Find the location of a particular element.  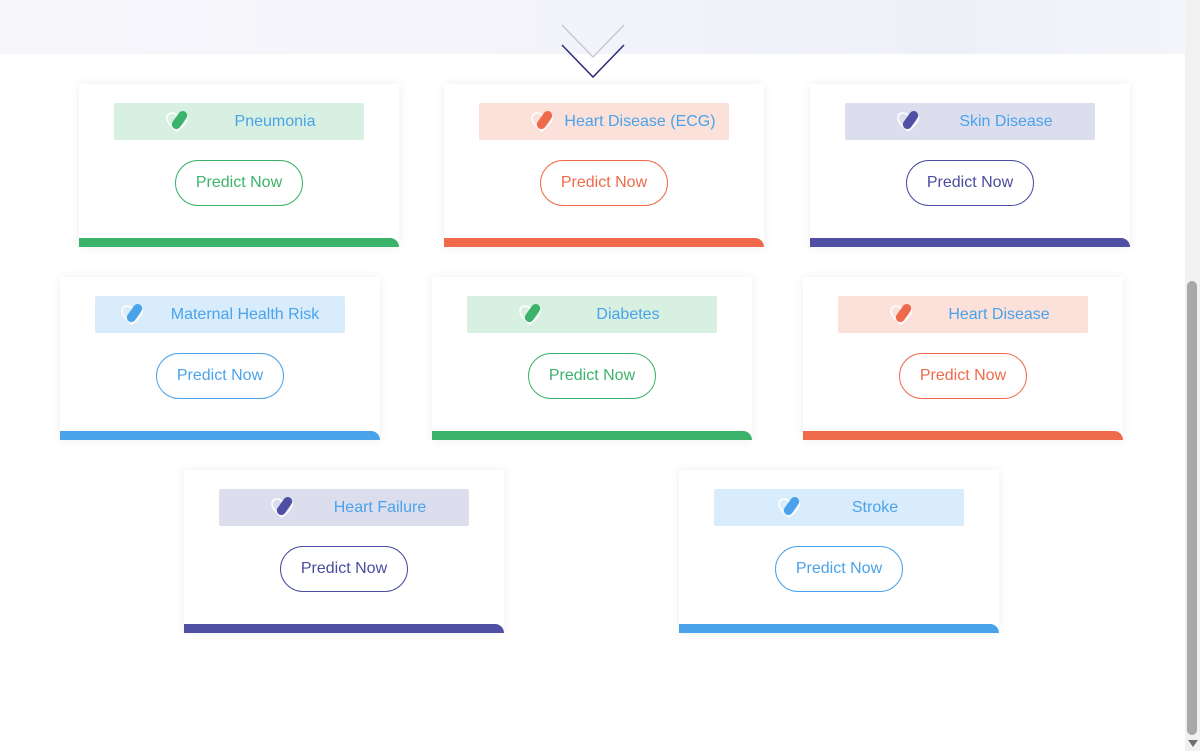

card-tag: Heart Disease (ECG) is located at coordinates (604, 121).